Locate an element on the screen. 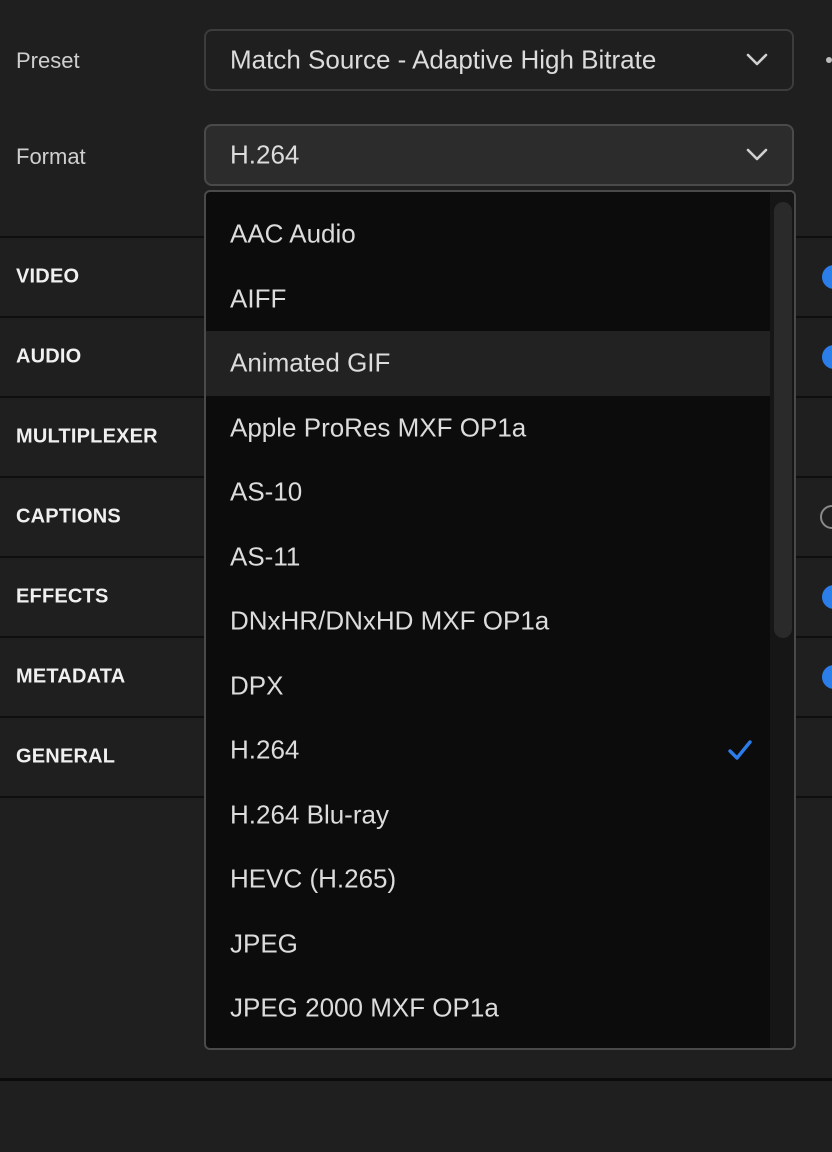  format-option-animated-gif: Animated GIF is located at coordinates (489, 363).